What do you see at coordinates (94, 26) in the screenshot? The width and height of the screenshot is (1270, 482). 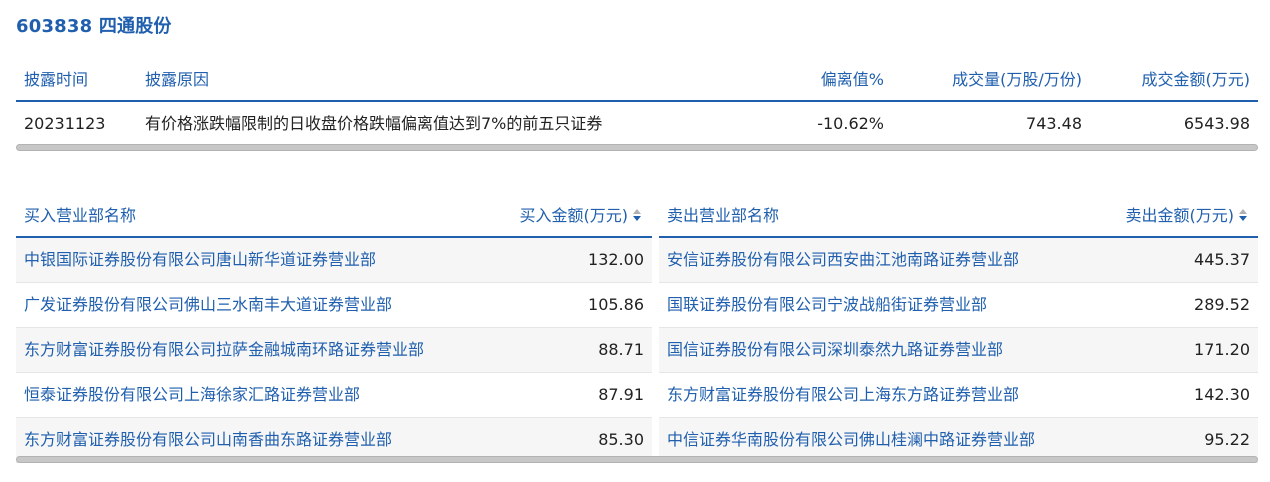 I see `page-title: 603838 四通股份` at bounding box center [94, 26].